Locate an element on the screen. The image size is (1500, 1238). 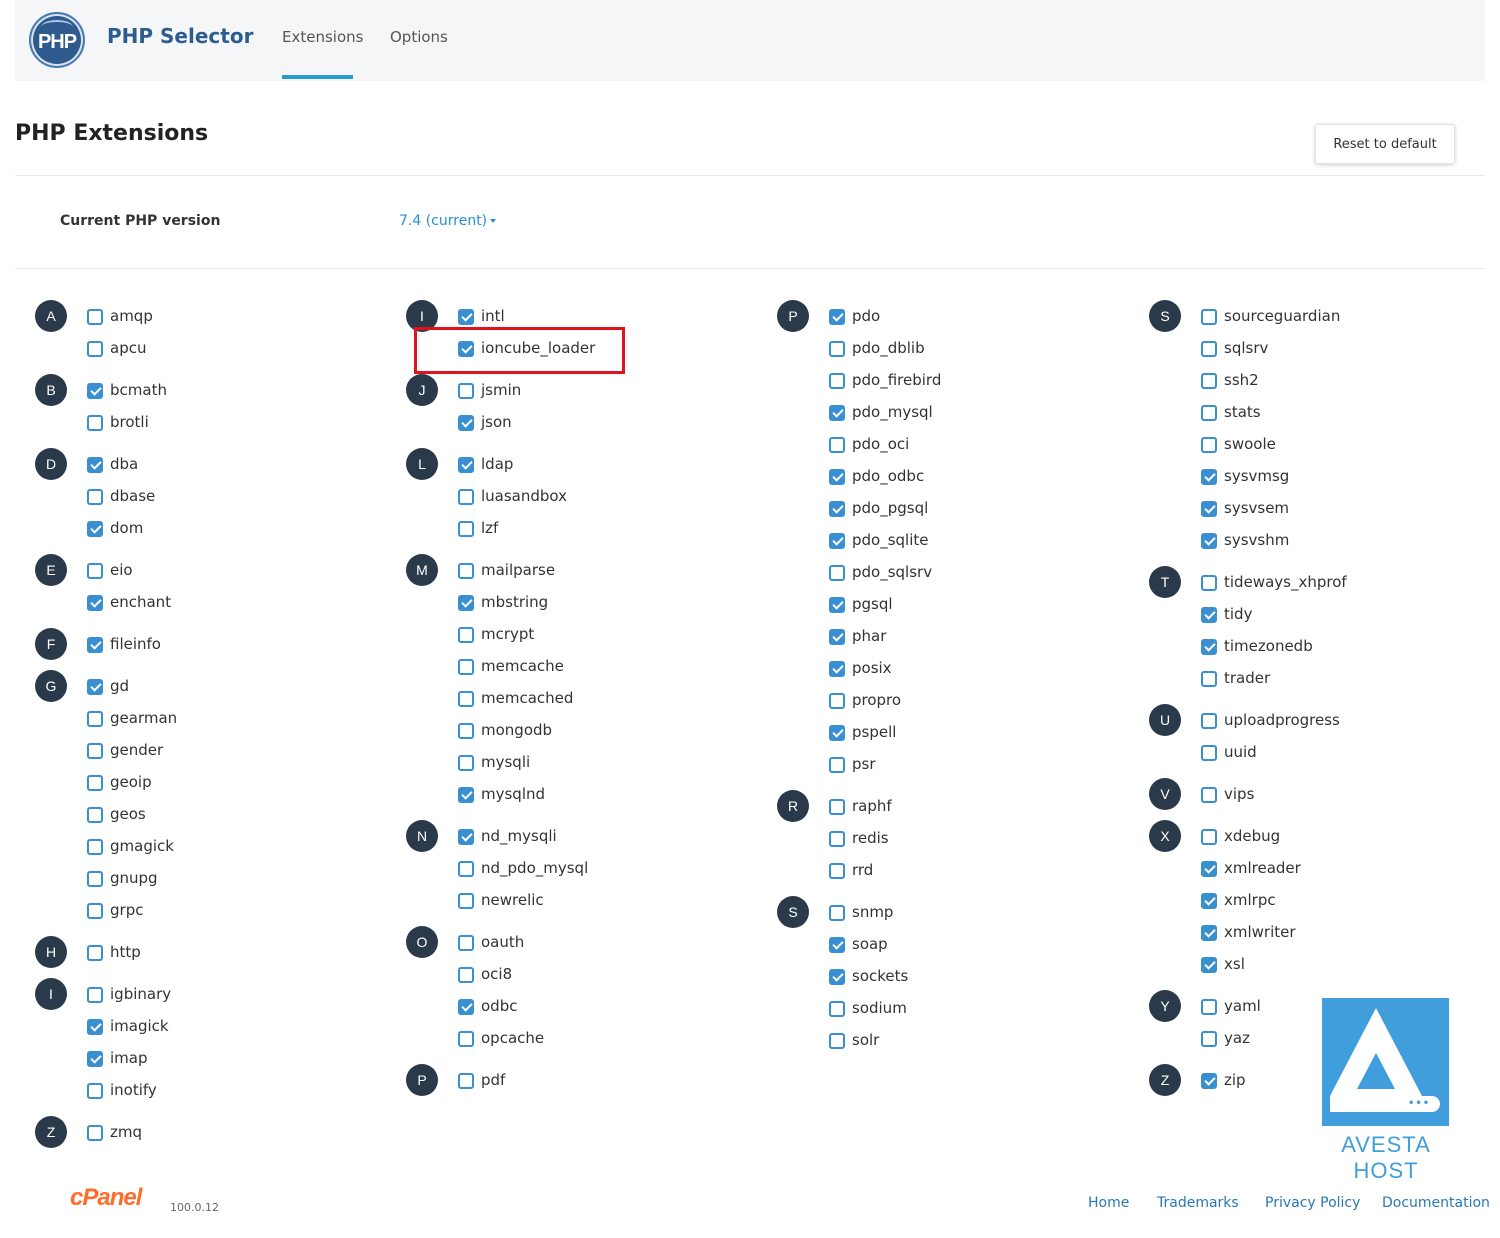
extension-gender: gender is located at coordinates (241, 750).